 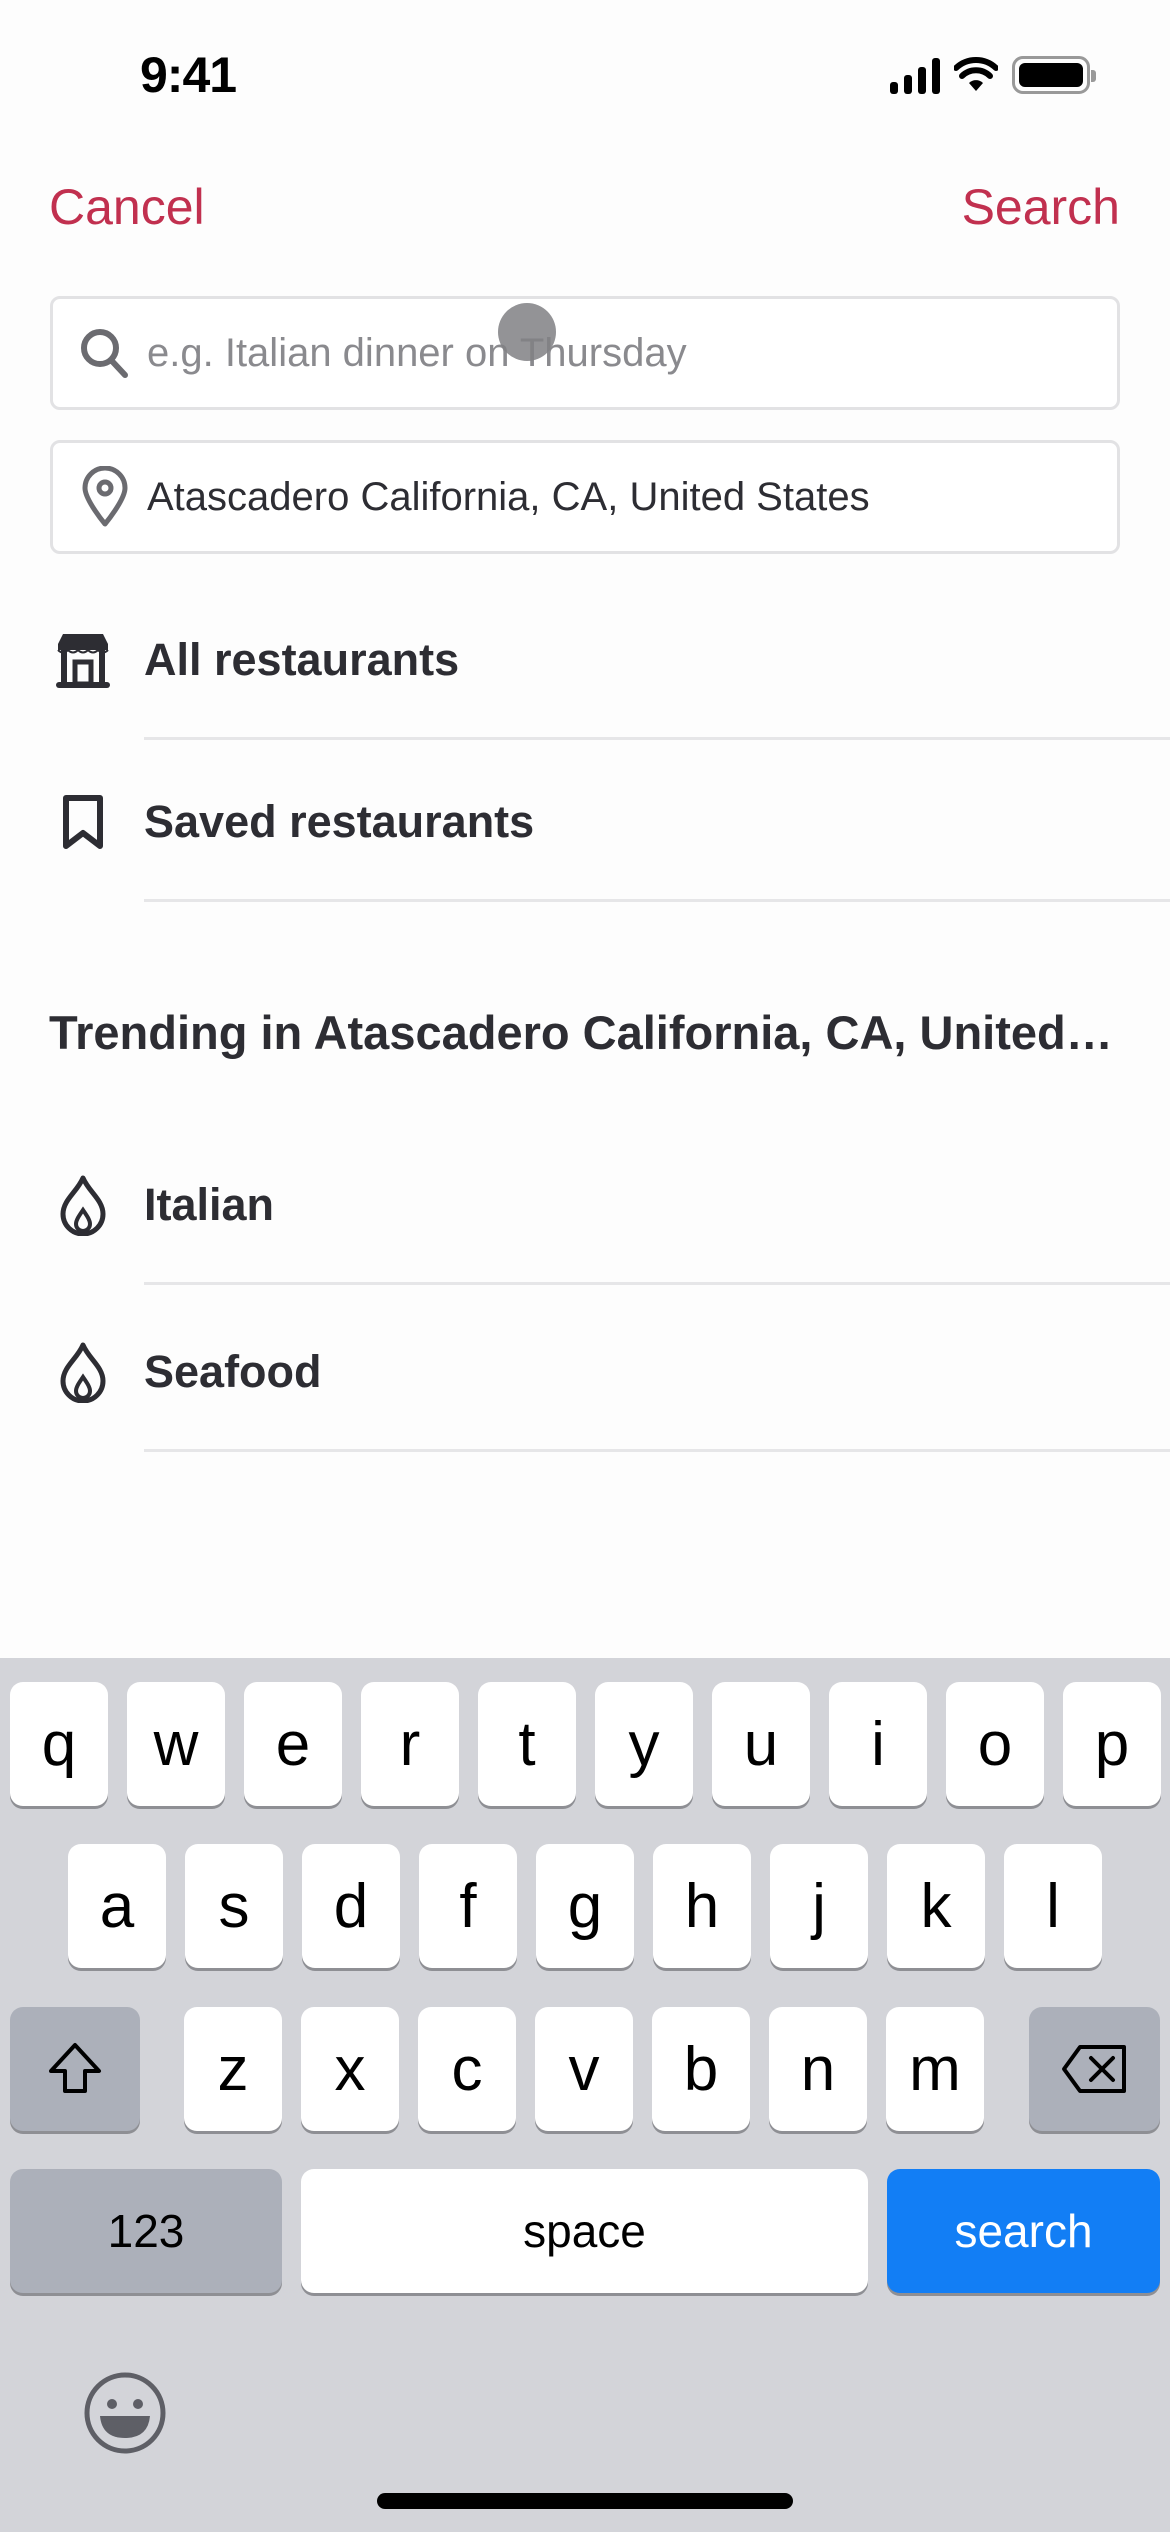 What do you see at coordinates (176, 1744) in the screenshot?
I see `key-w: w` at bounding box center [176, 1744].